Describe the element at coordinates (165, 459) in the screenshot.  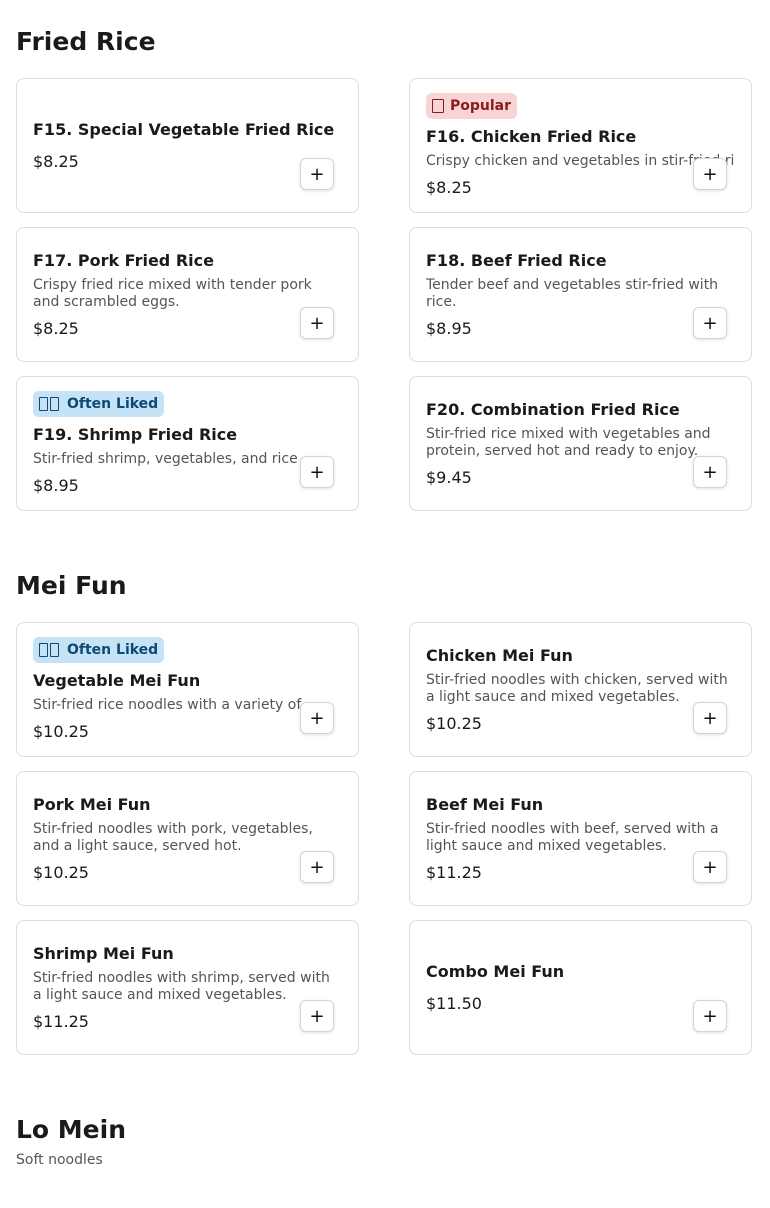
I see `item-description: Stir-fried shrimp, vegetables, and rice` at that location.